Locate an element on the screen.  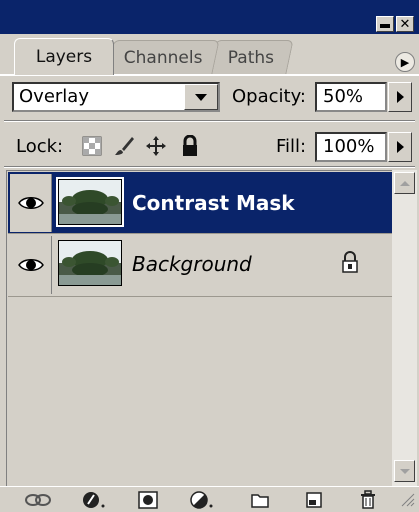
link-icon is located at coordinates (38, 500).